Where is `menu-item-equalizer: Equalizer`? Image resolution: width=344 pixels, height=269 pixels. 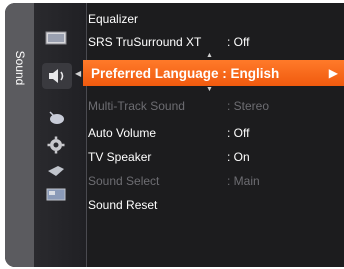
menu-item-equalizer: Equalizer is located at coordinates (113, 19).